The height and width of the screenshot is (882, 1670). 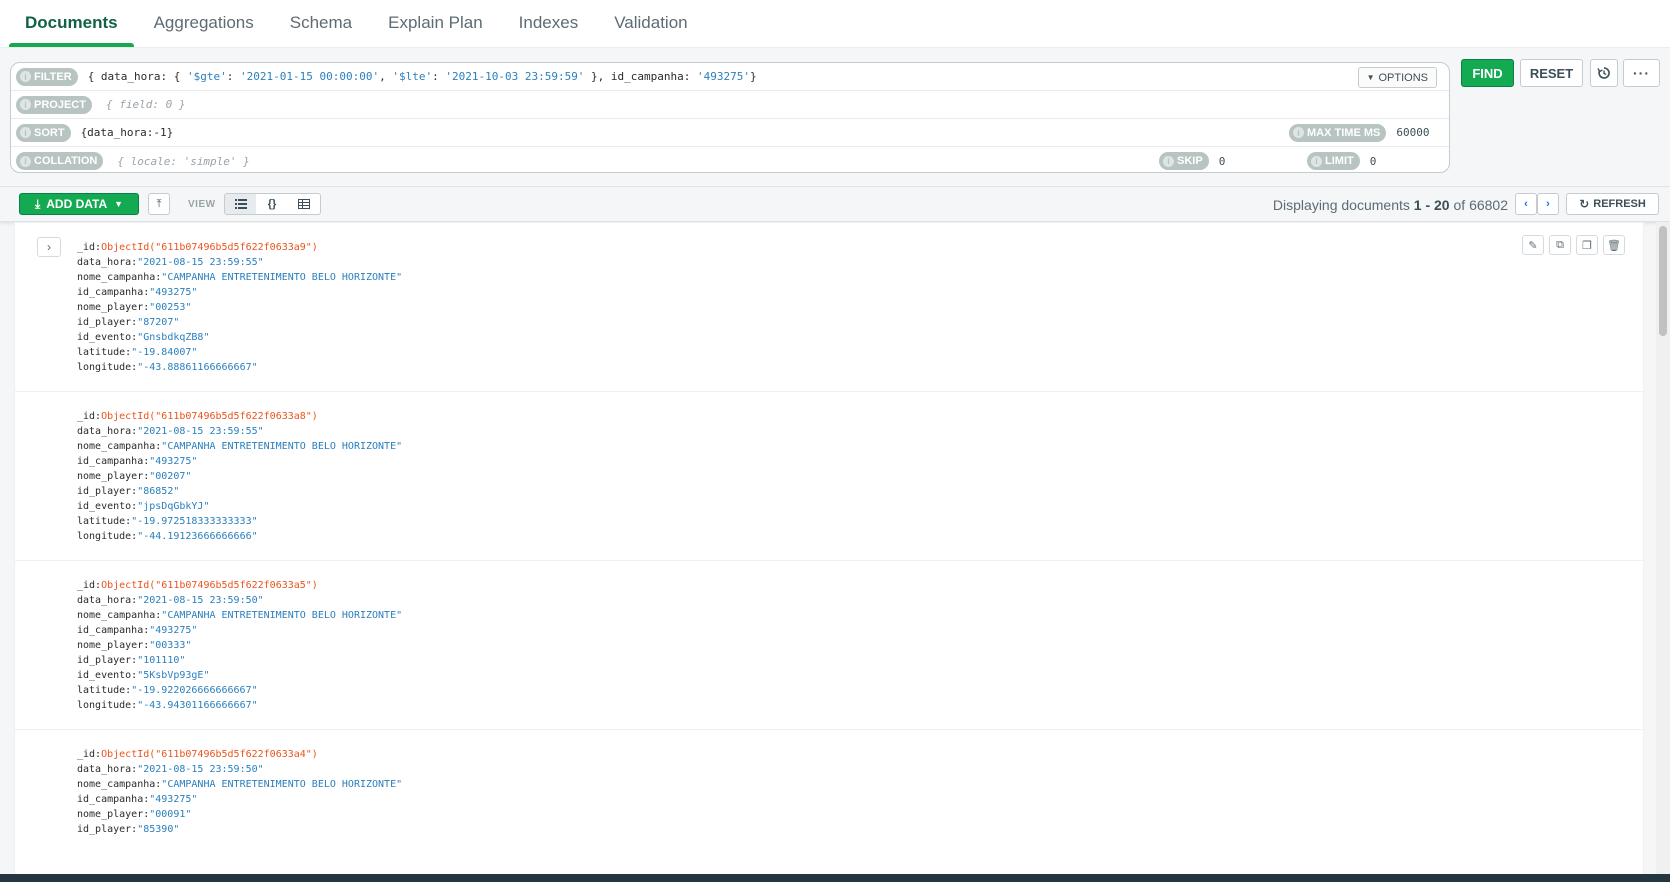 I want to click on collation-input: { locale: 'simple' }, so click(x=183, y=161).